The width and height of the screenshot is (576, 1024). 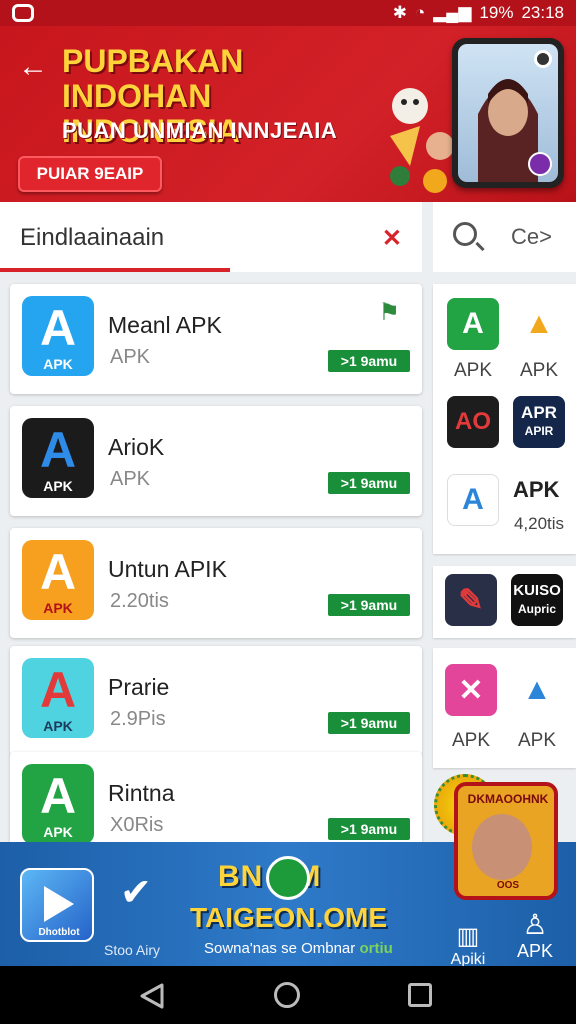 I want to click on app-meta: 2.20tis, so click(x=139, y=601).